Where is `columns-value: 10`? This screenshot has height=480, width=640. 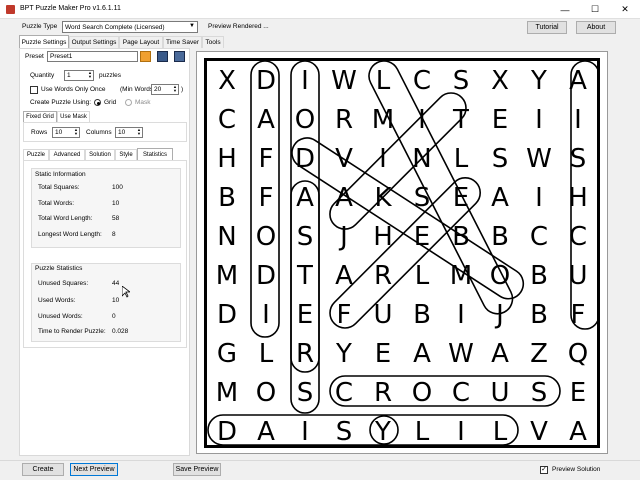
columns-value: 10 is located at coordinates (122, 132).